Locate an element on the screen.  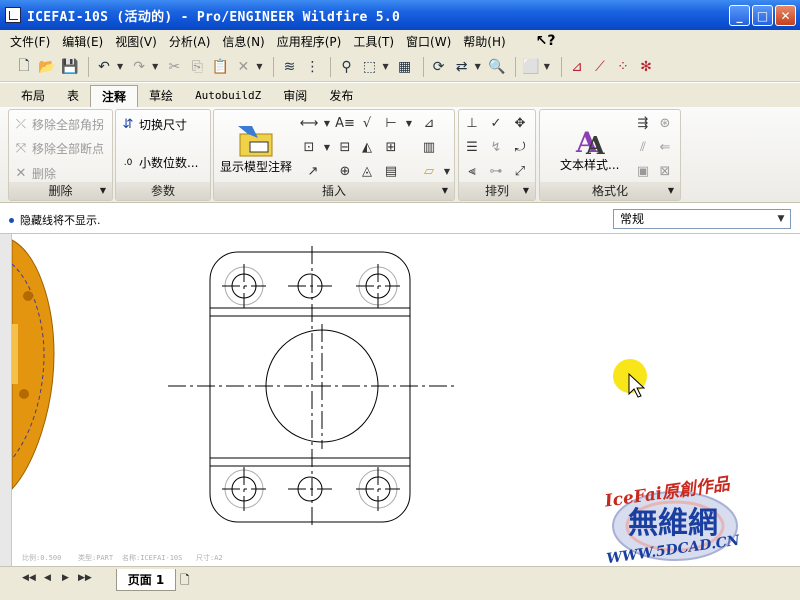
find-binoculars-icon: ⚲ is located at coordinates (346, 67).